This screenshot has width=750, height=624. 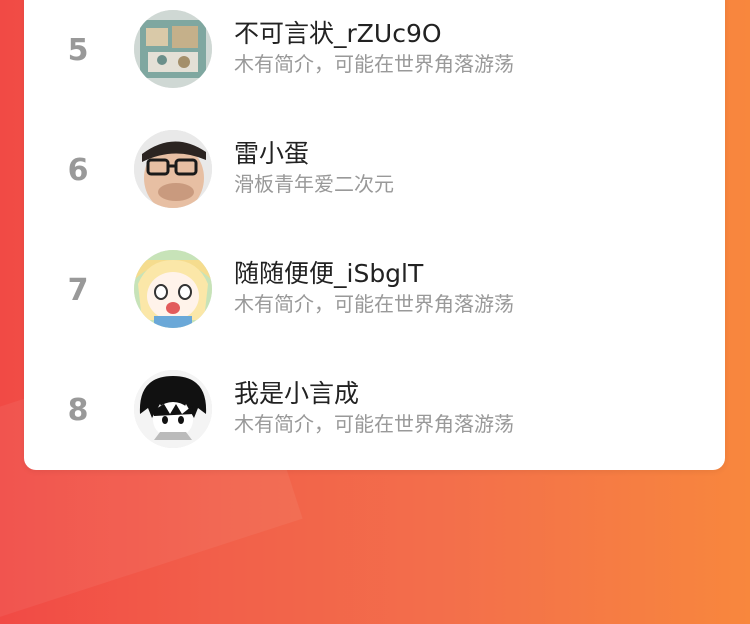 I want to click on user-bio: 滑板青年爱二次元, so click(x=314, y=184).